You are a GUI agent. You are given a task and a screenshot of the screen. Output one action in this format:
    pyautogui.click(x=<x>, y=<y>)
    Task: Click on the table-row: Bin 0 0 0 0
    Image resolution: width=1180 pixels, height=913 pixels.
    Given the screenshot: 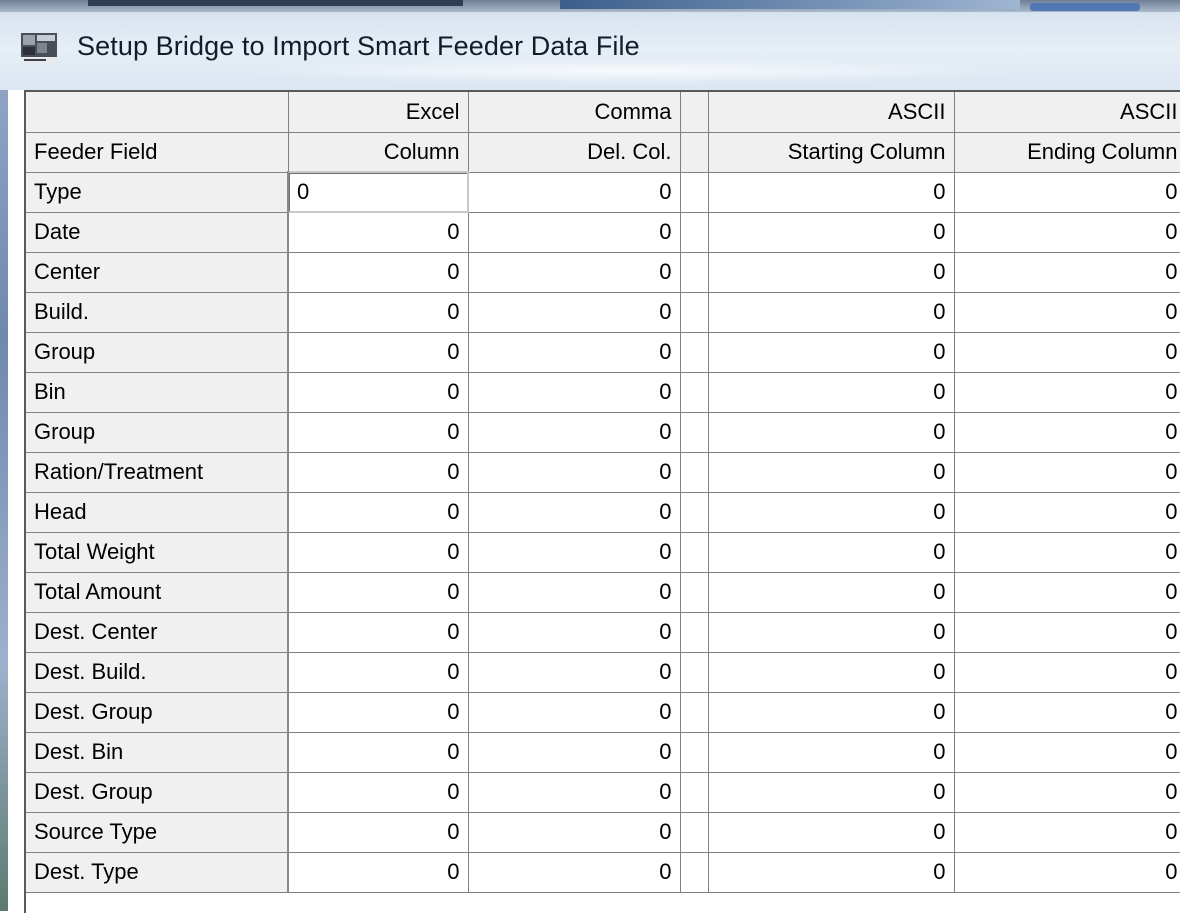 What is the action you would take?
    pyautogui.click(x=603, y=392)
    